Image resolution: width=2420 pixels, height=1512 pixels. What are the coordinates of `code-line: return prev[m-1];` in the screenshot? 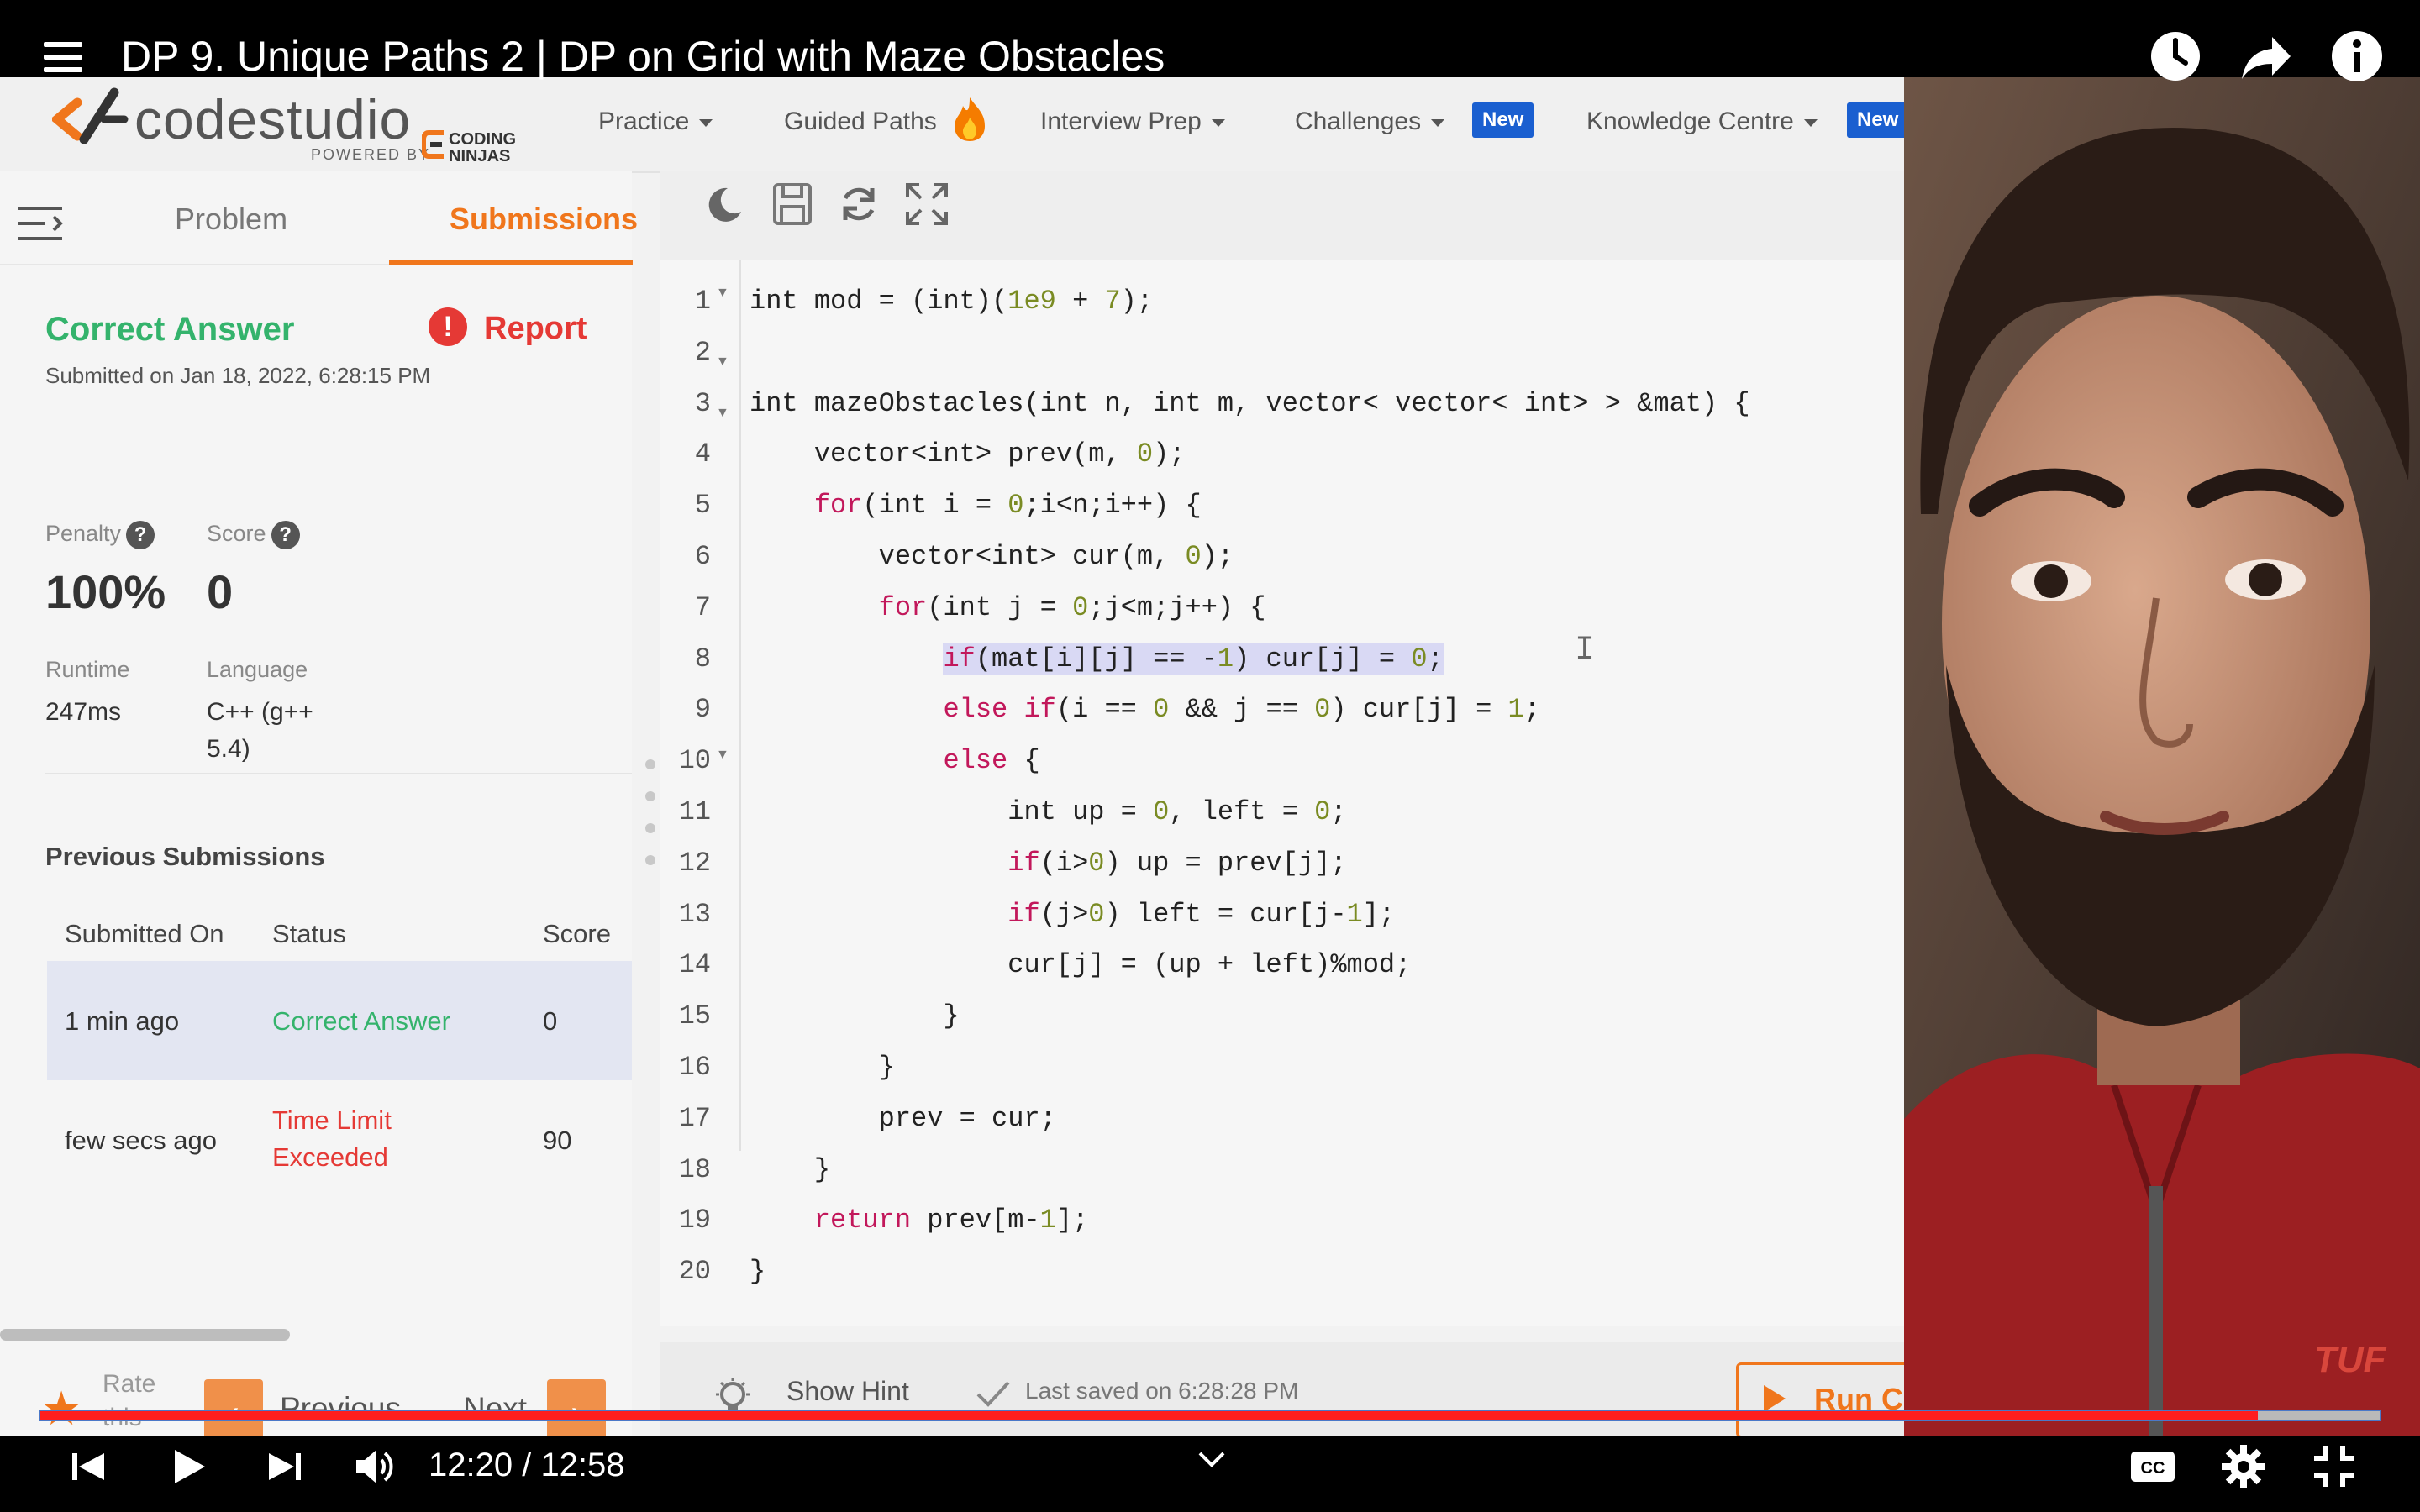 It's located at (919, 1220).